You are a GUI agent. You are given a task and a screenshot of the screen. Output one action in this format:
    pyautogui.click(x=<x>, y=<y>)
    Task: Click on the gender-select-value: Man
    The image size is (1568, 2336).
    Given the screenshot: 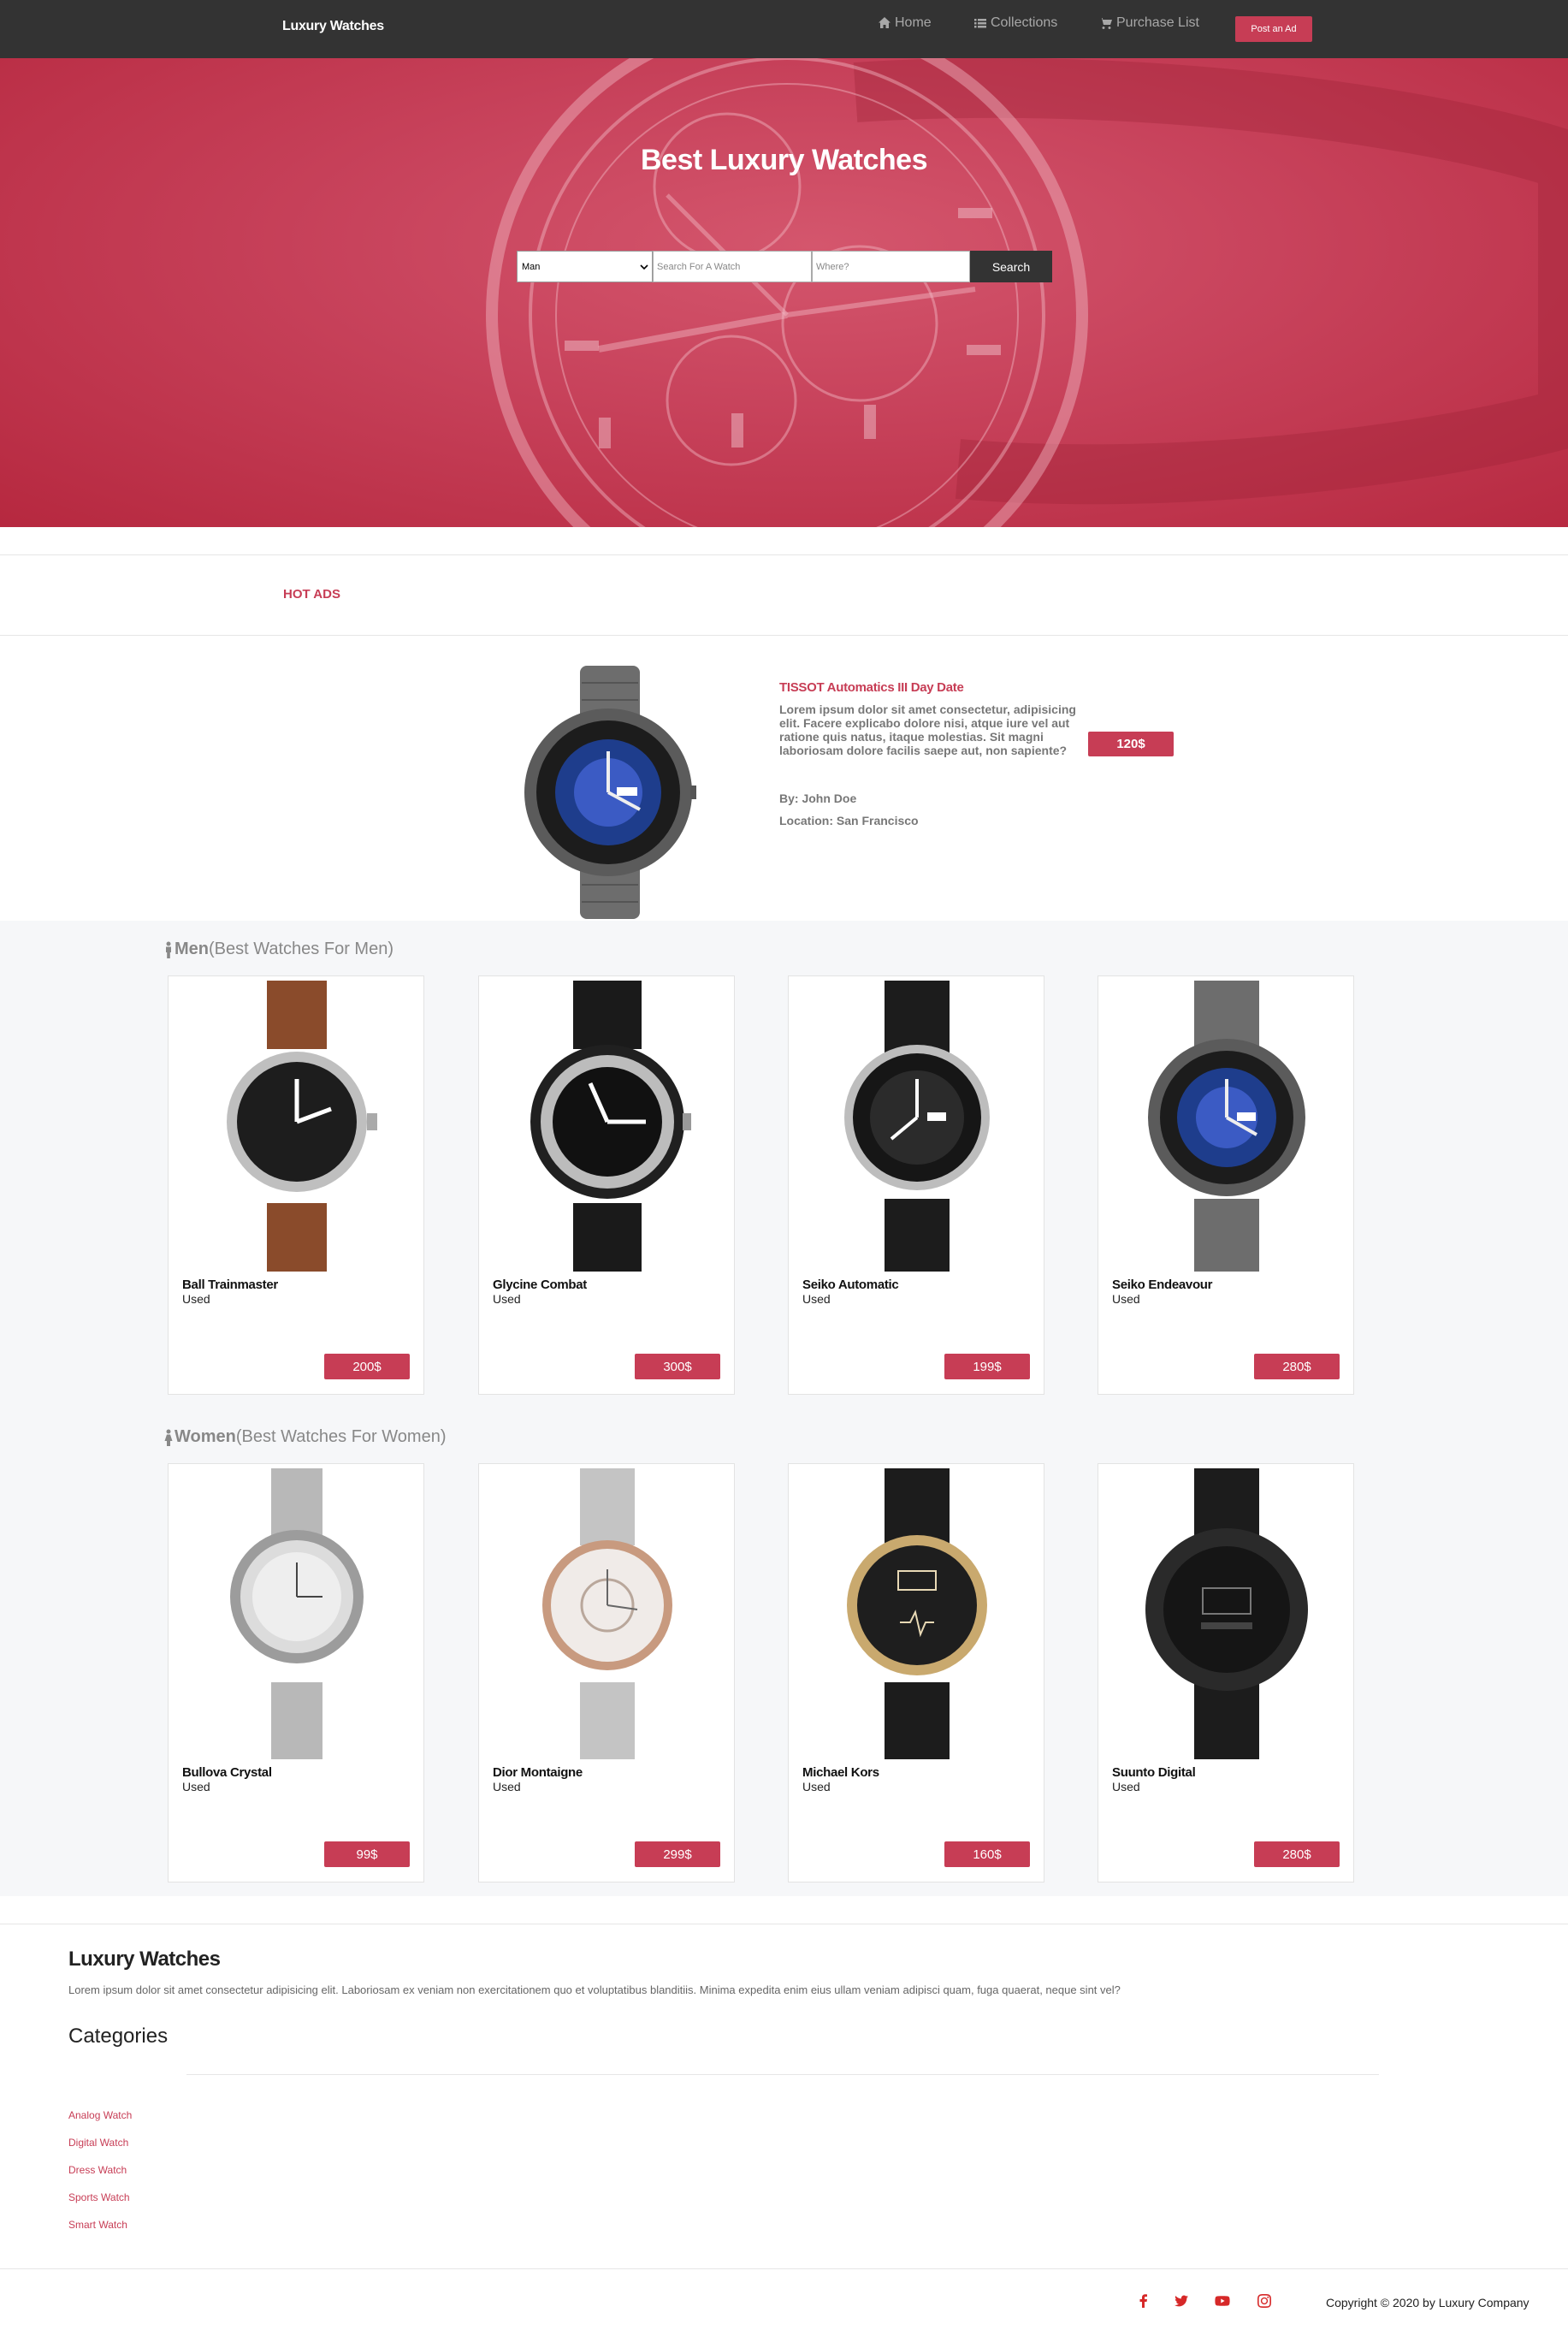 What is the action you would take?
    pyautogui.click(x=531, y=266)
    